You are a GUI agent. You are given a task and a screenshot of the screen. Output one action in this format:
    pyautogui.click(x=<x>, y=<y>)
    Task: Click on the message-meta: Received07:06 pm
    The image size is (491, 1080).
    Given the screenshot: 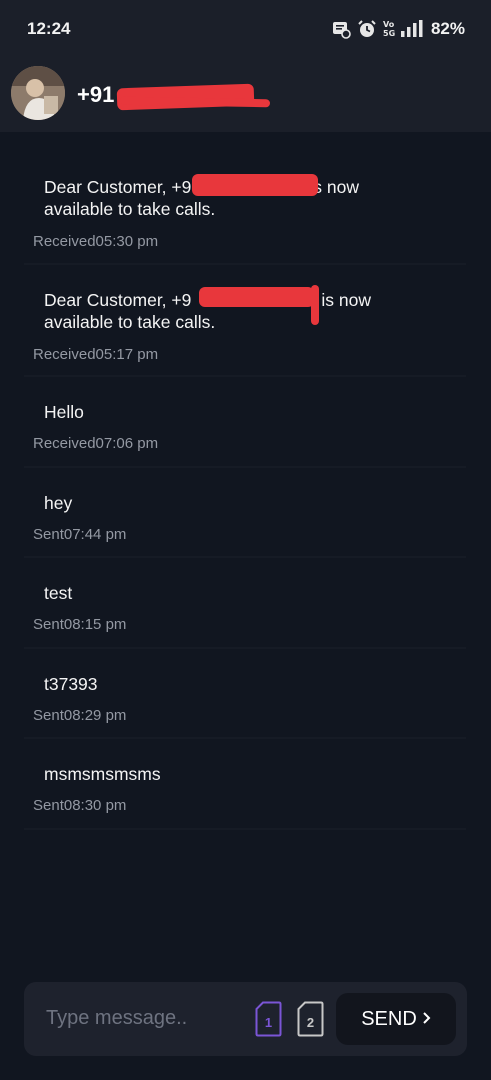 What is the action you would take?
    pyautogui.click(x=95, y=443)
    